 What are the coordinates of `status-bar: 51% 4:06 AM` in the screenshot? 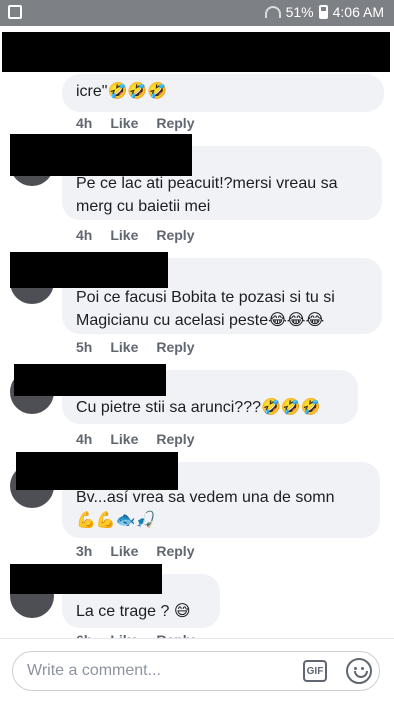 It's located at (197, 13).